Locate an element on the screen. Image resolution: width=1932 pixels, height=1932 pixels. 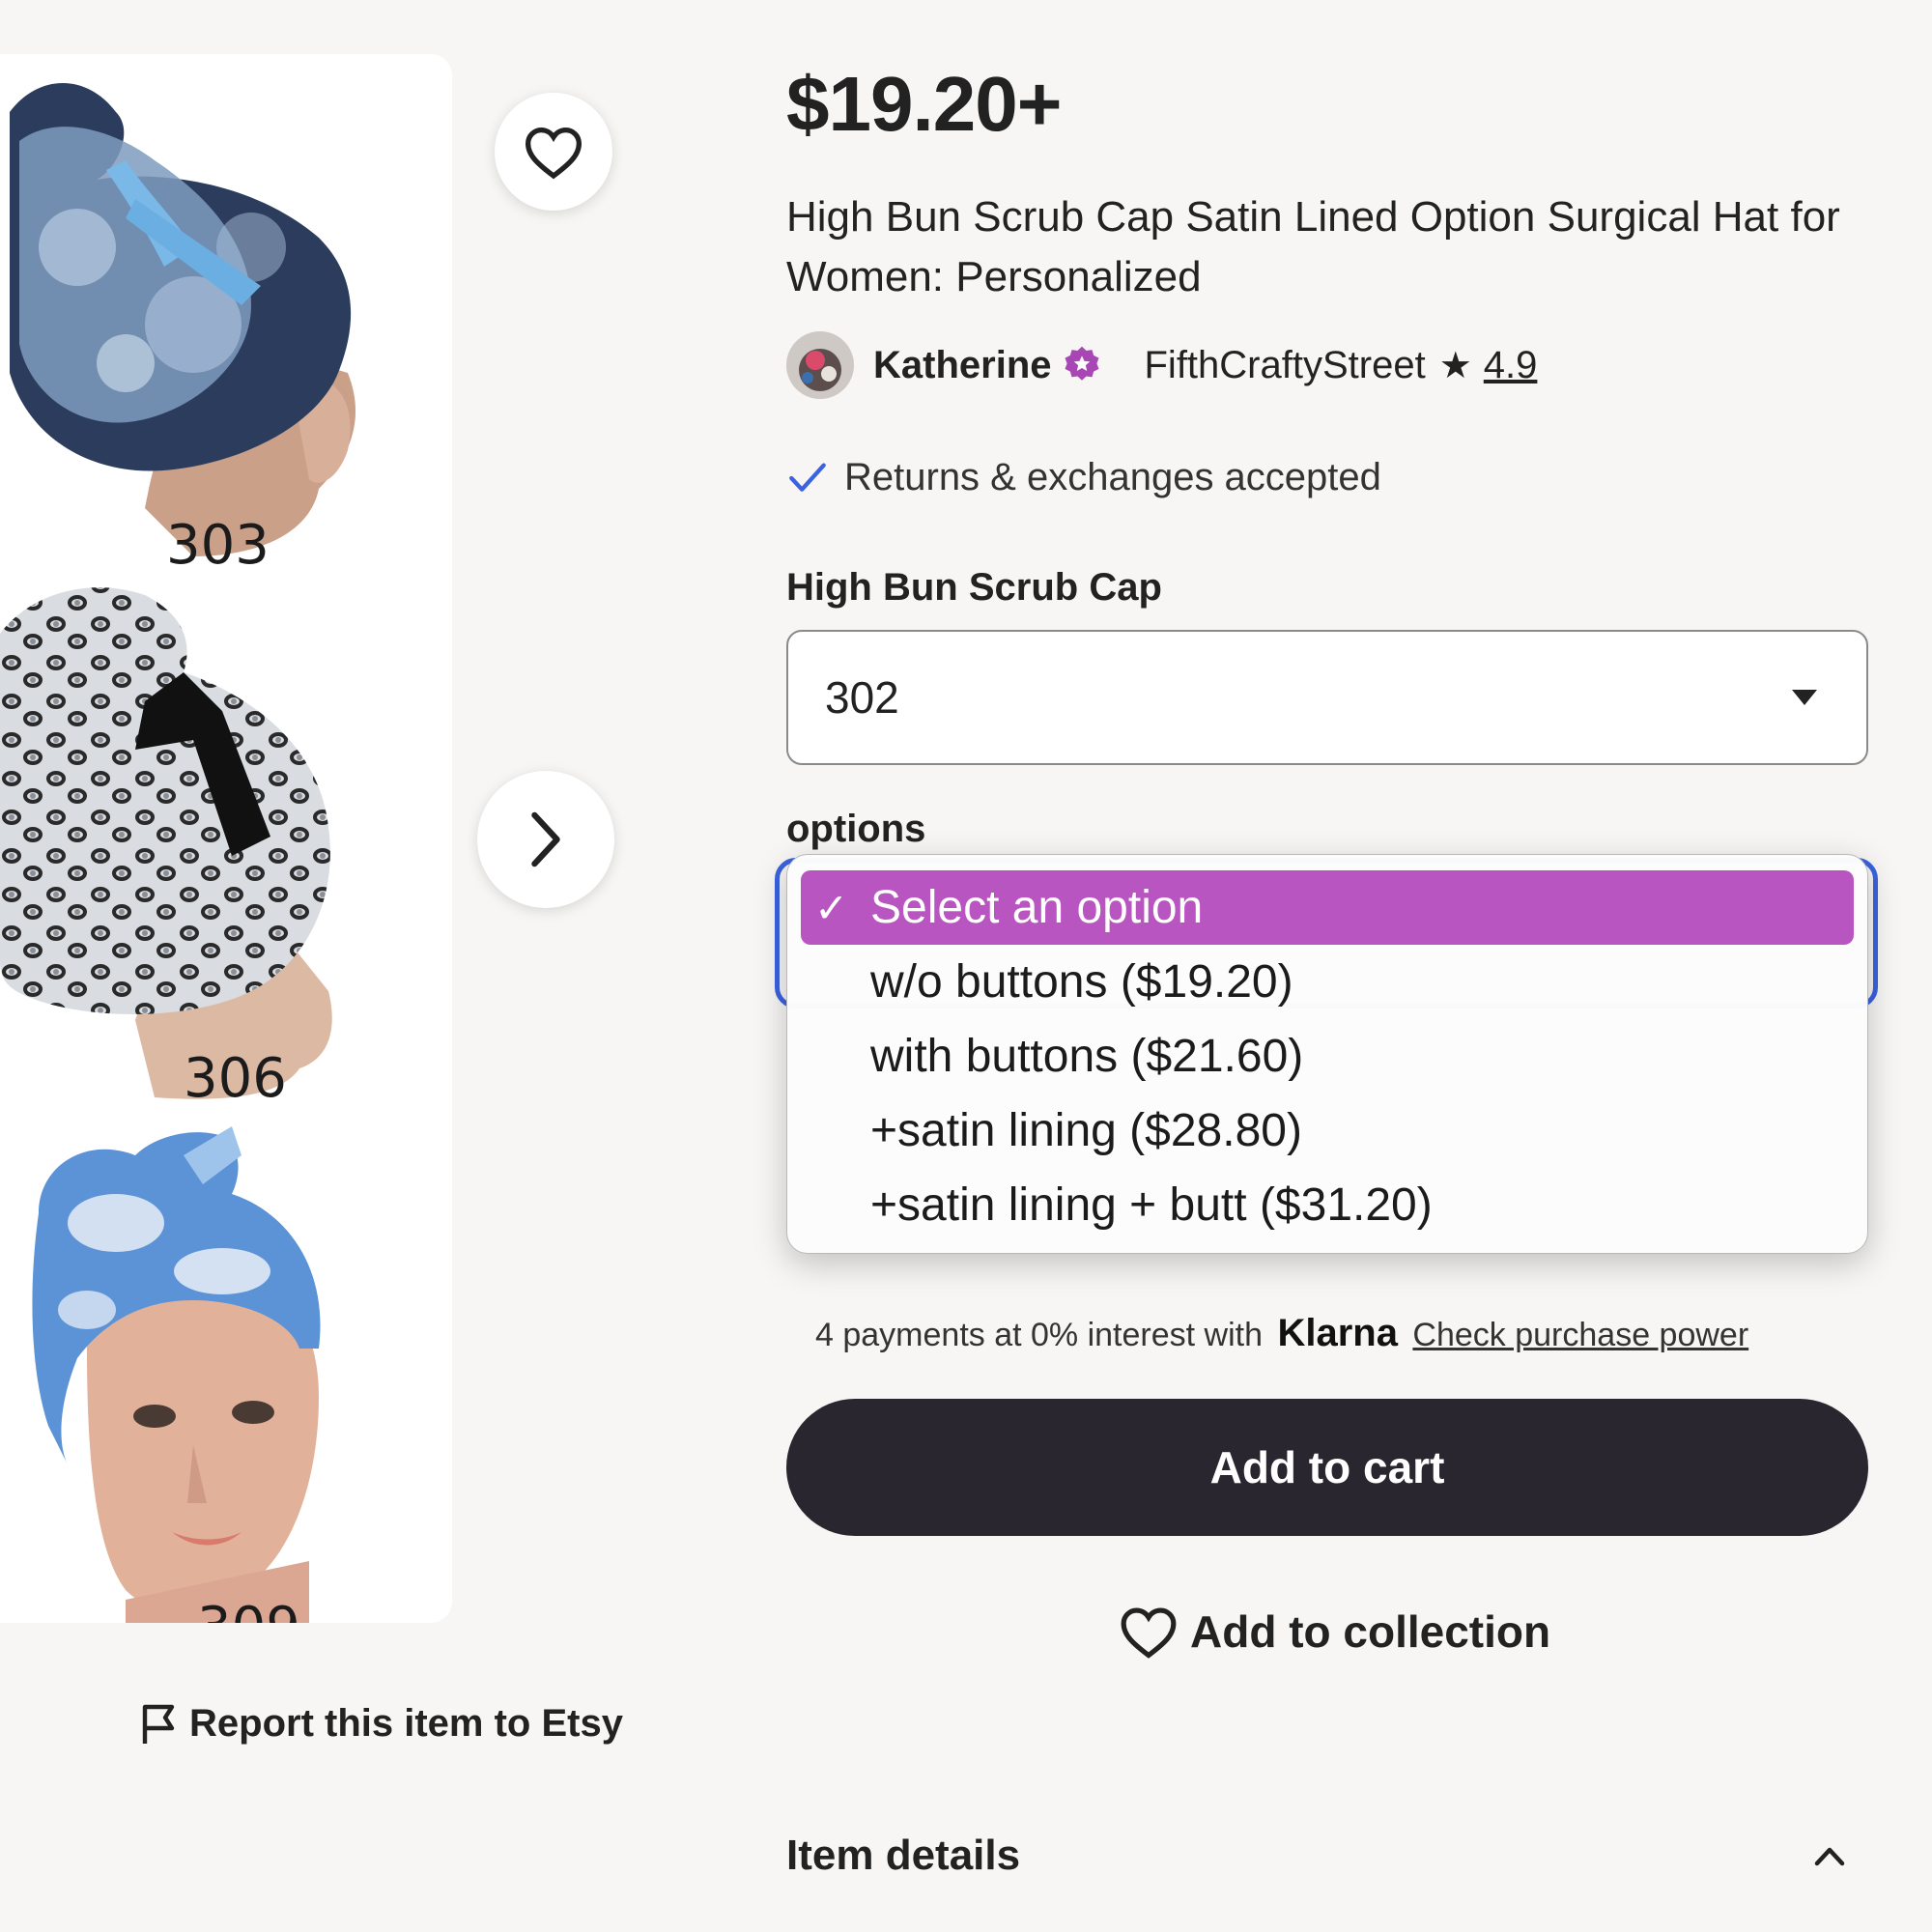
option-label: w/o buttons ($19.20) is located at coordinates (1081, 982).